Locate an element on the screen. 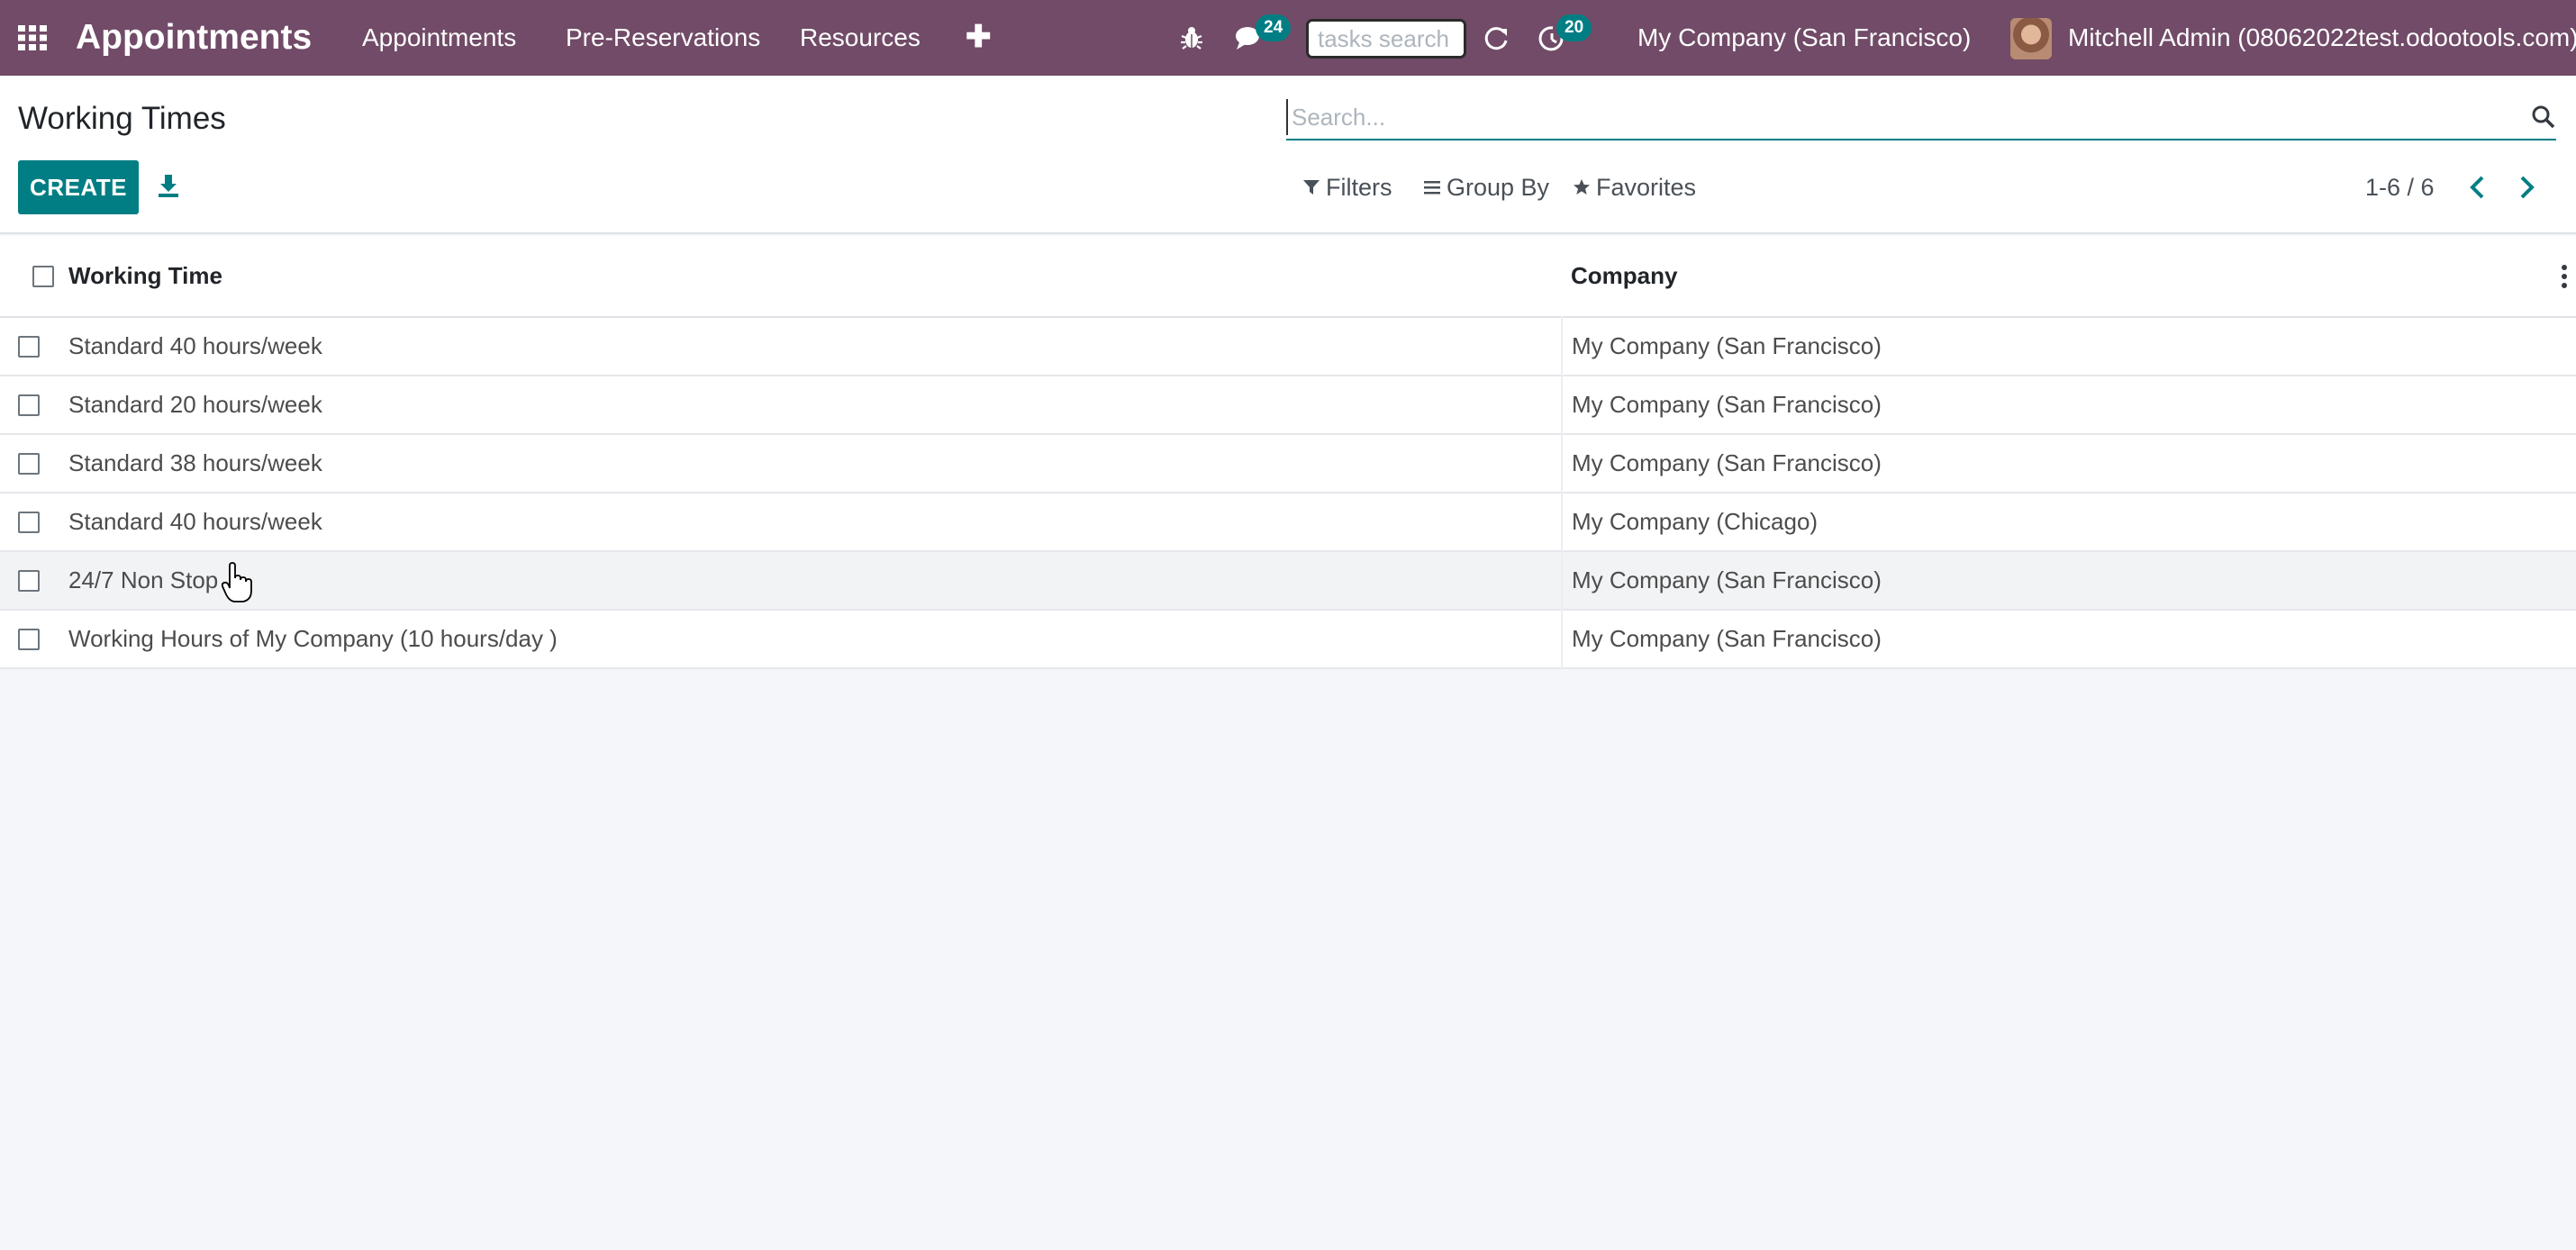 The height and width of the screenshot is (1250, 2576). pager-previous-icon is located at coordinates (2477, 188).